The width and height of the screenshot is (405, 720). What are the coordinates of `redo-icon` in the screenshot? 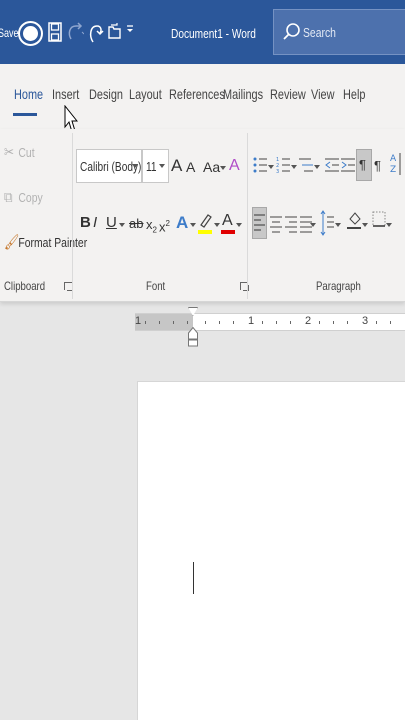 It's located at (96, 33).